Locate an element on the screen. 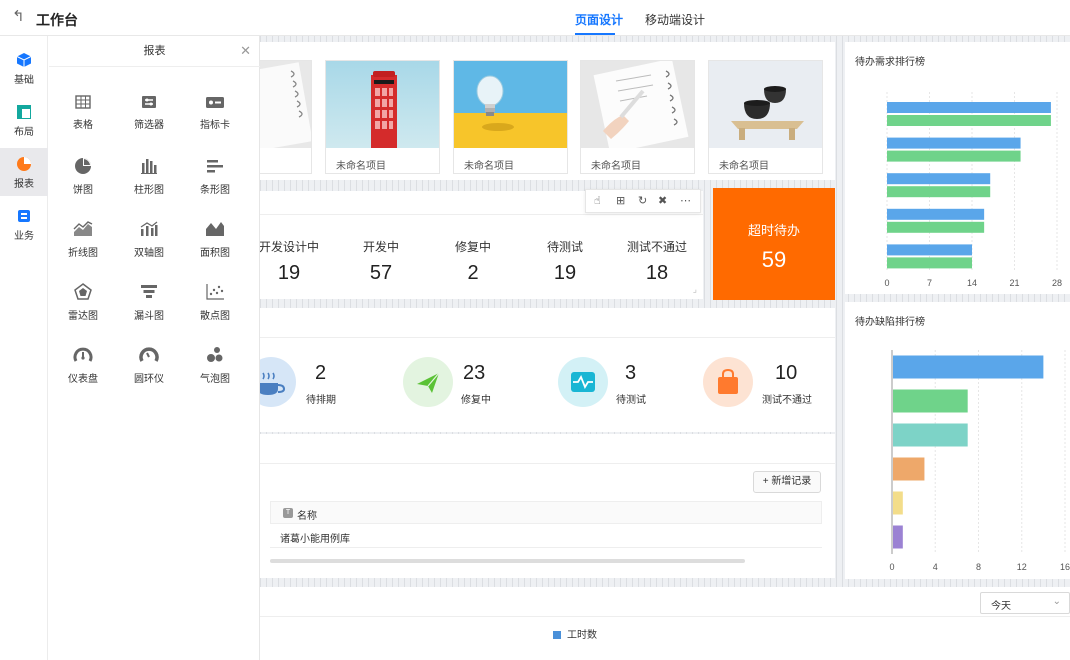 Image resolution: width=1070 pixels, height=660 pixels. defect-ranking-widget: 待办缺陷排行榜 0 4 8 12 16 is located at coordinates (957, 440).